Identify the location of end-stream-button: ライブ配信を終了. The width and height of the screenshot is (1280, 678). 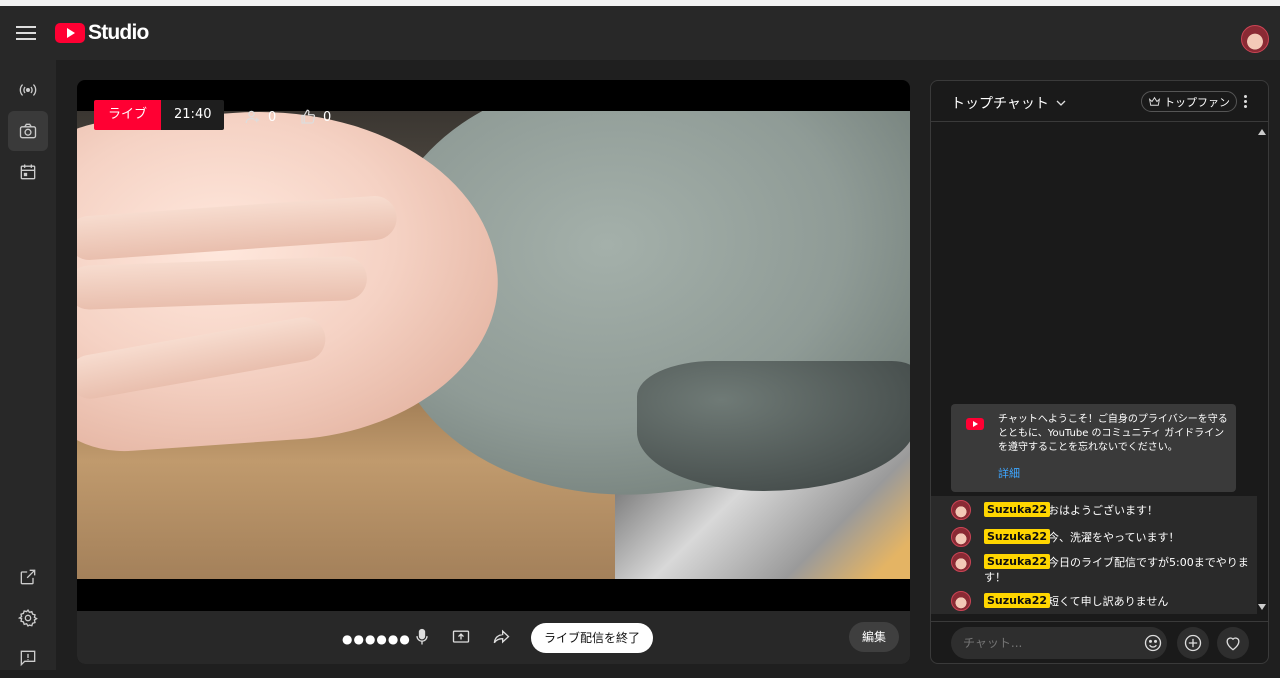
(592, 638).